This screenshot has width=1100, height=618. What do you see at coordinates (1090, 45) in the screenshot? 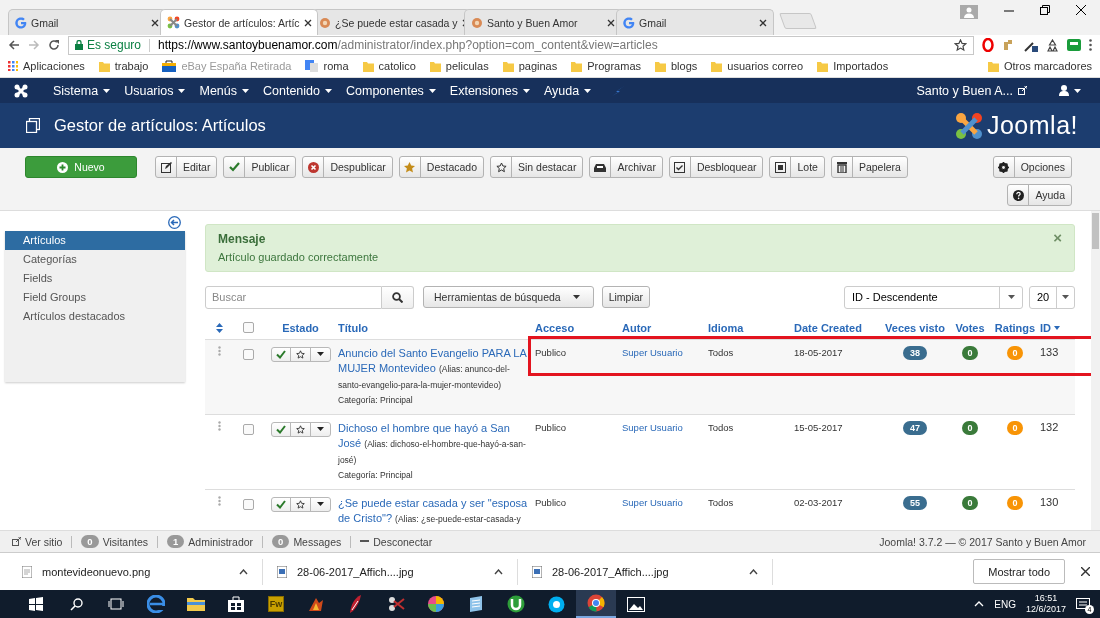
I see `menu-icon` at bounding box center [1090, 45].